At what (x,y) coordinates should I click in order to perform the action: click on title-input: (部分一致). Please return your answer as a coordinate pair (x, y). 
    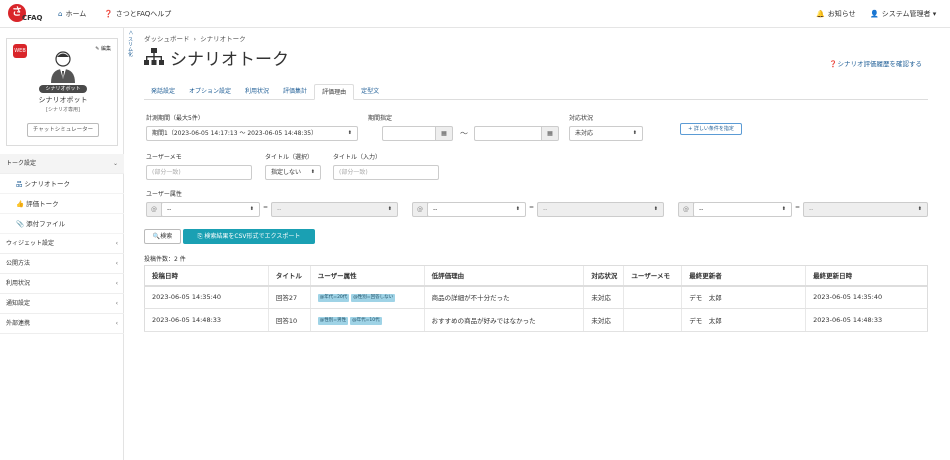
    Looking at the image, I should click on (386, 172).